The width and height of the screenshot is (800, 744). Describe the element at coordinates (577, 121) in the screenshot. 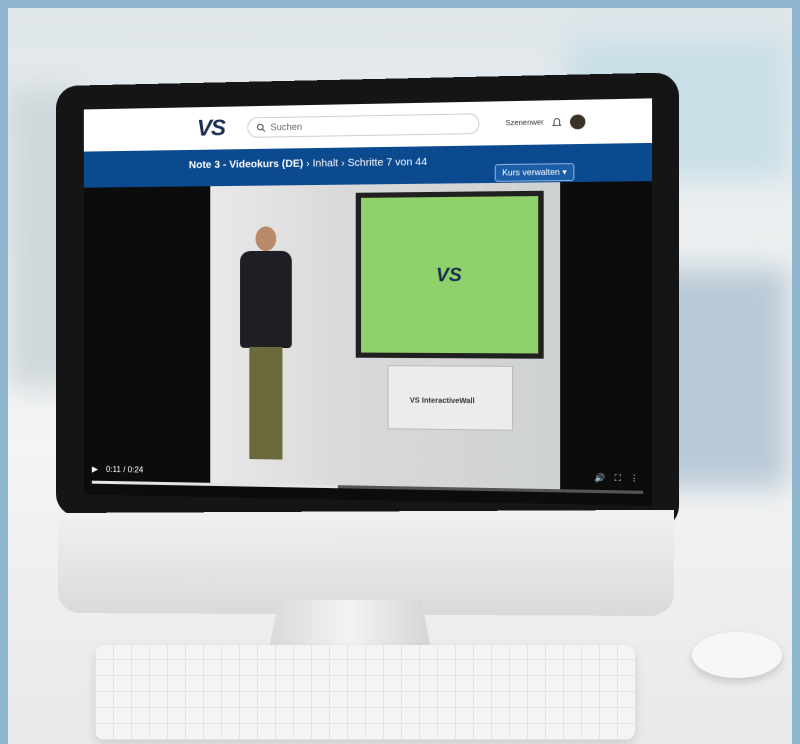

I see `avatar` at that location.